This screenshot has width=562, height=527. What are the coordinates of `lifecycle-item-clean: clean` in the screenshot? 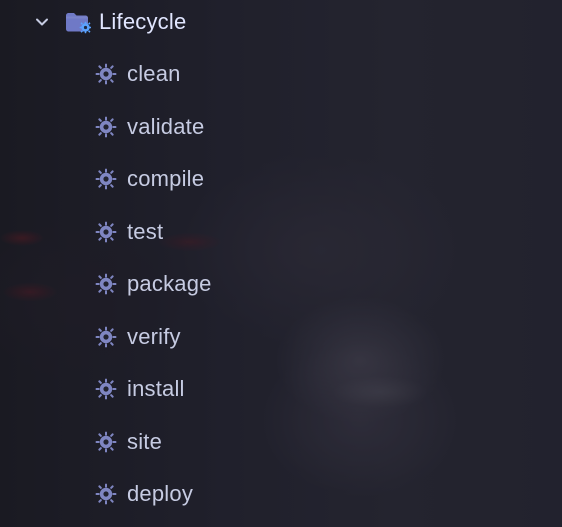 It's located at (90, 74).